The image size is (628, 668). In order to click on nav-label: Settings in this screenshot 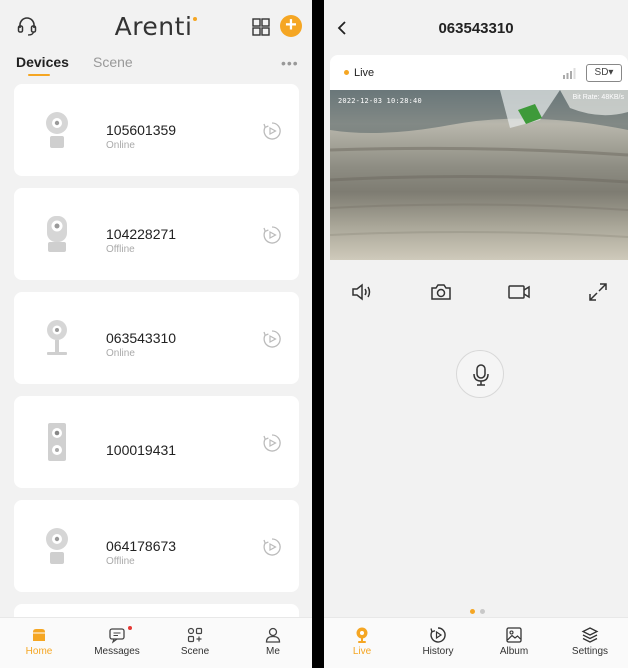, I will do `click(590, 651)`.